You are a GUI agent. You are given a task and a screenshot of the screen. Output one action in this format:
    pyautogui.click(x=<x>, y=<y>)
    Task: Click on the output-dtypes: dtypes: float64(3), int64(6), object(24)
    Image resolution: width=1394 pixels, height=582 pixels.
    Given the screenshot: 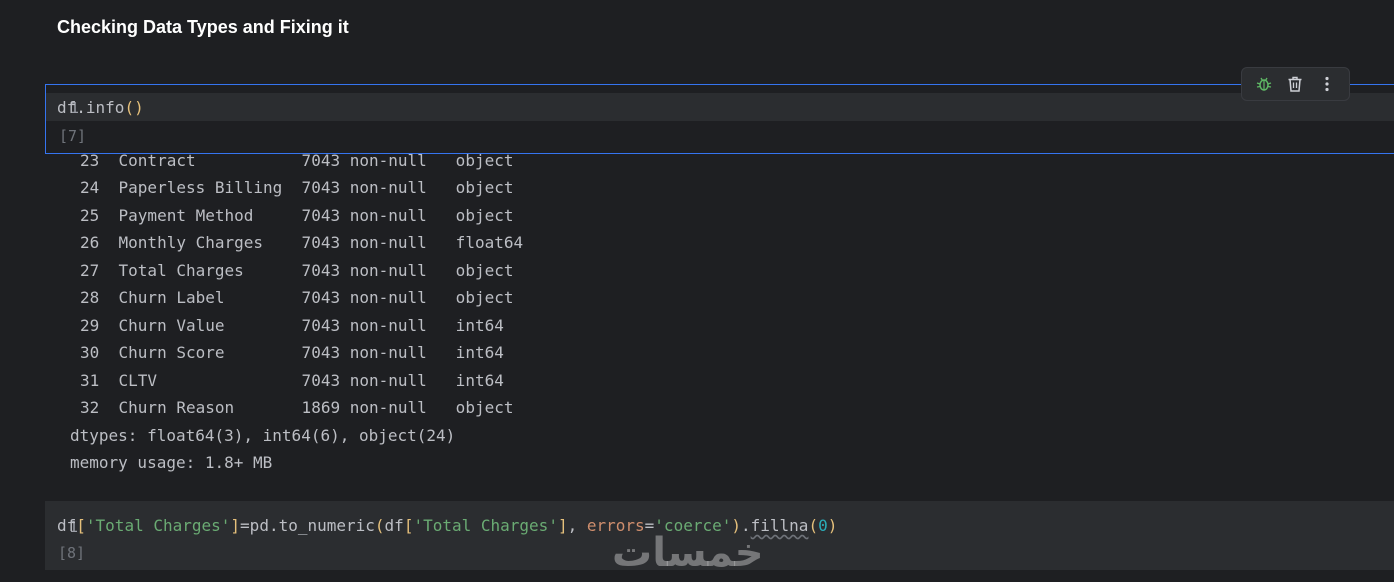 What is the action you would take?
    pyautogui.click(x=263, y=435)
    